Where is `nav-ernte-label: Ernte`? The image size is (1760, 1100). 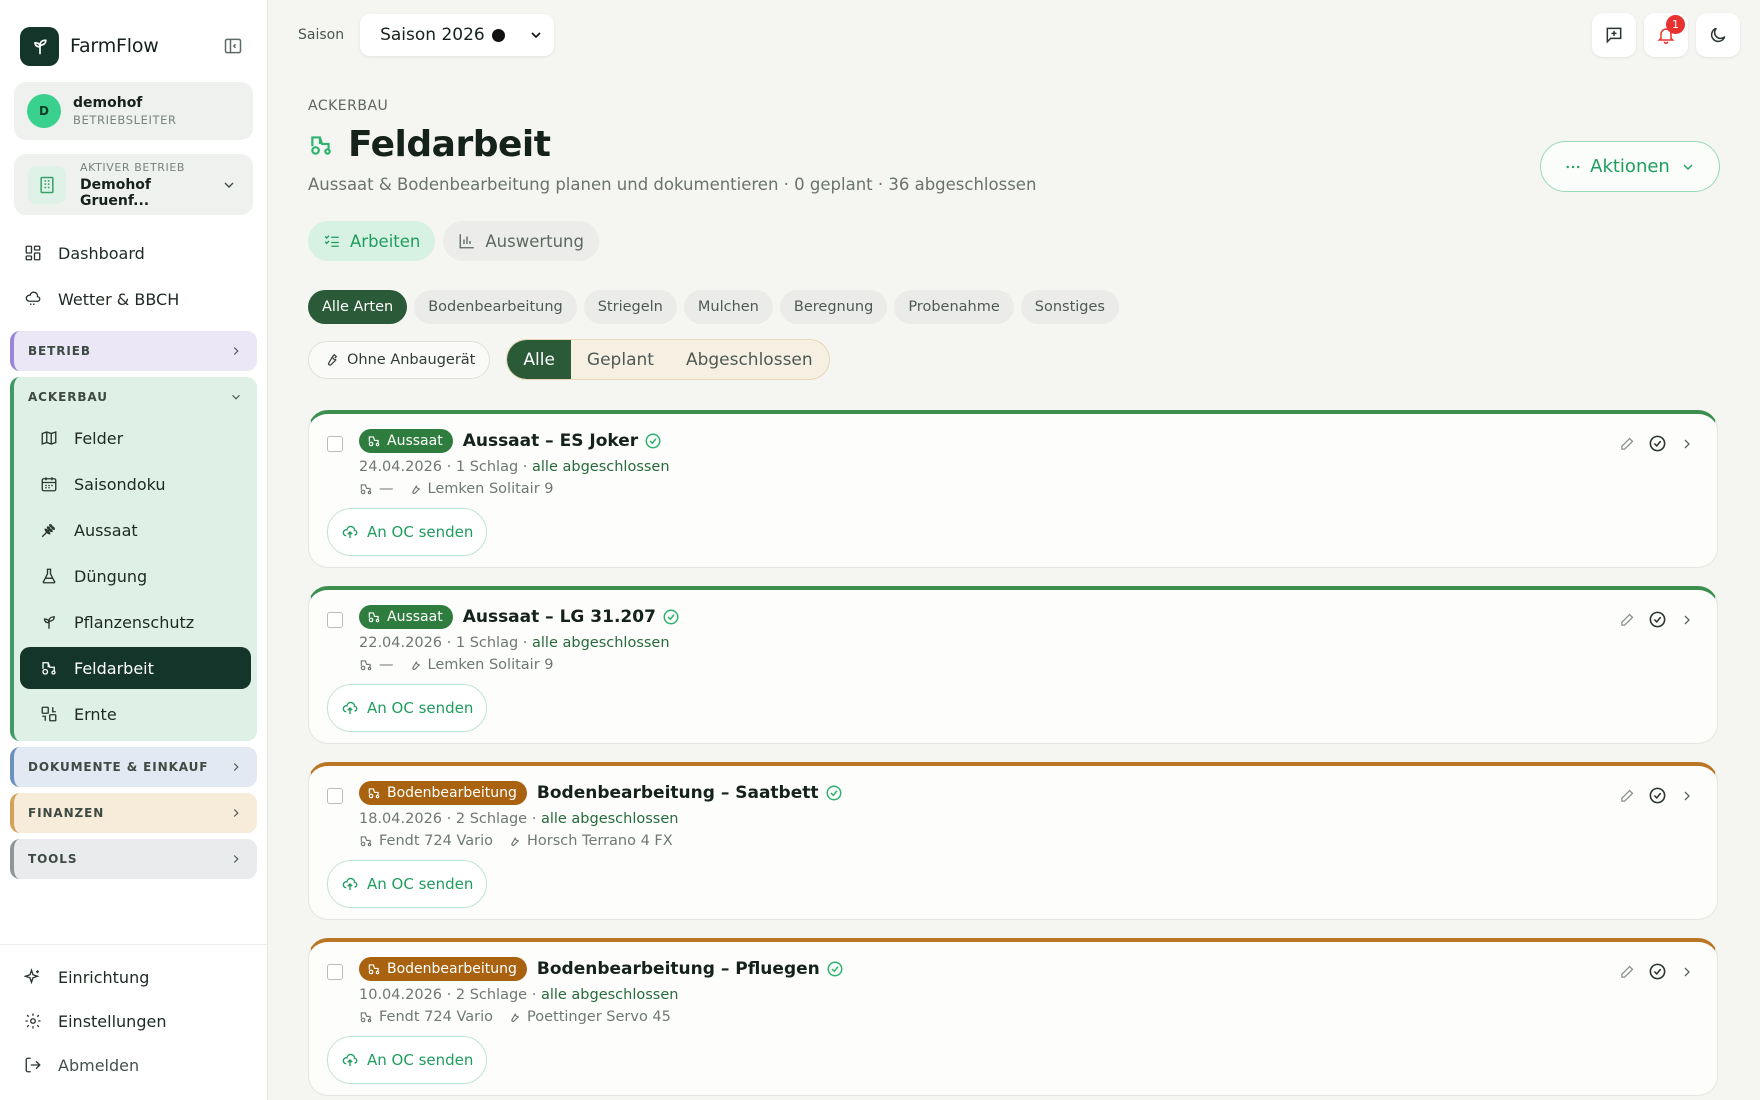 nav-ernte-label: Ernte is located at coordinates (95, 714).